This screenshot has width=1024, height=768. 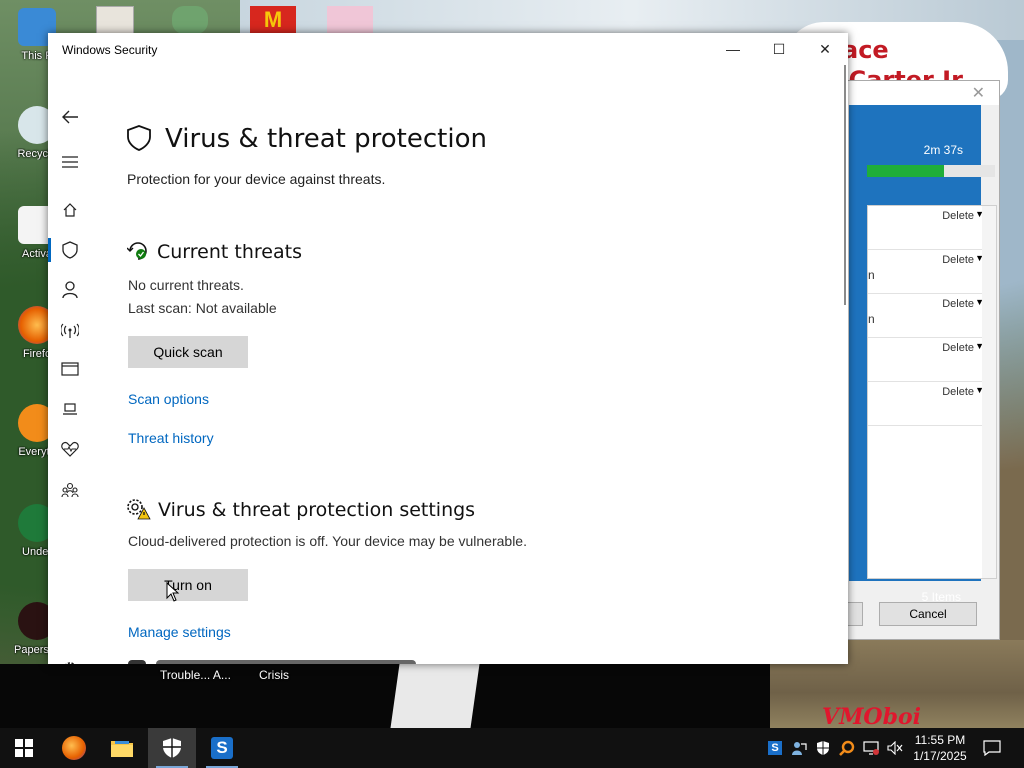 I want to click on background-dialog-titlebar: ✕, so click(x=915, y=93).